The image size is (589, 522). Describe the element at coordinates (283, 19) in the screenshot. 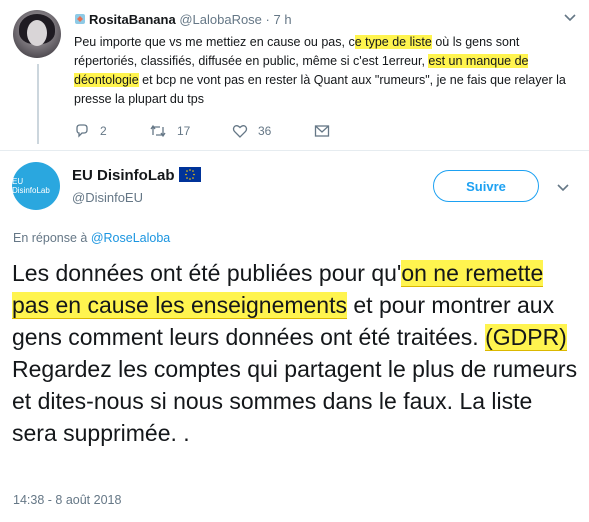

I see `tweet-time: 7 h` at that location.